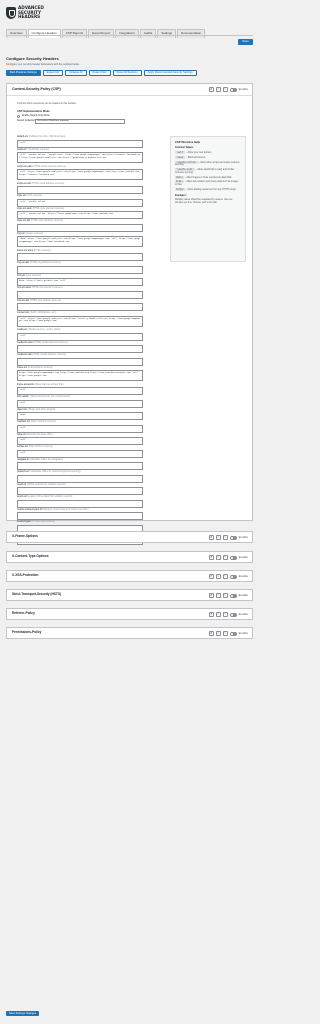  Describe the element at coordinates (129, 557) in the screenshot. I see `section-x-content-type-options: X-Content-Type-Options ↺ ˄ ˅ Enable` at that location.